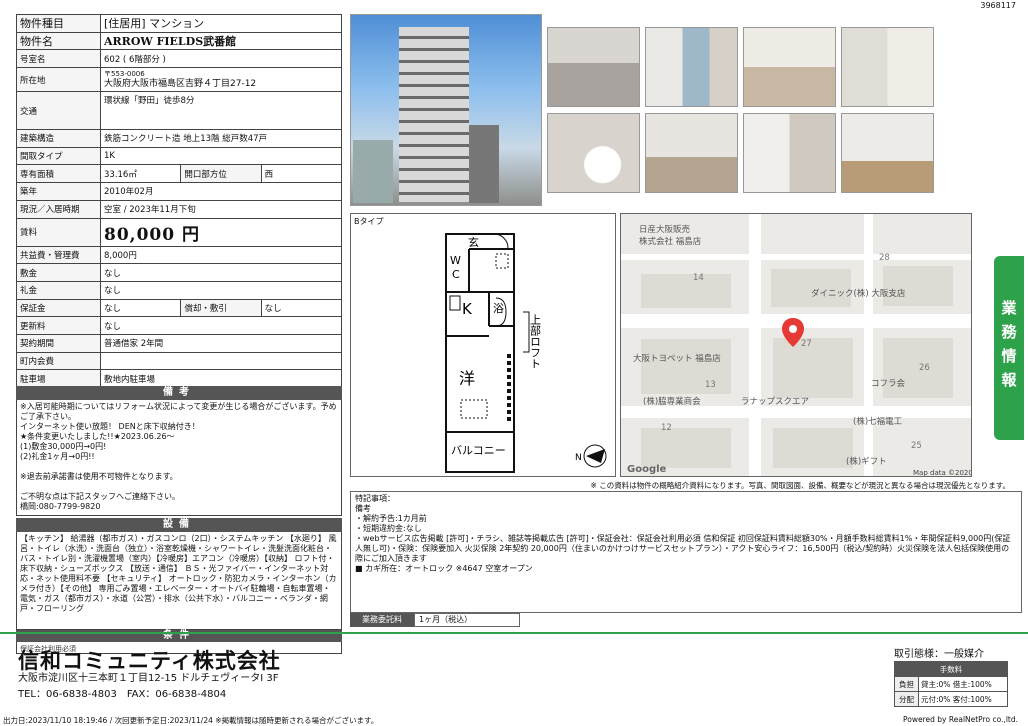 The image size is (1028, 726). Describe the element at coordinates (1009, 332) in the screenshot. I see `business-info-tab-char: 務` at that location.